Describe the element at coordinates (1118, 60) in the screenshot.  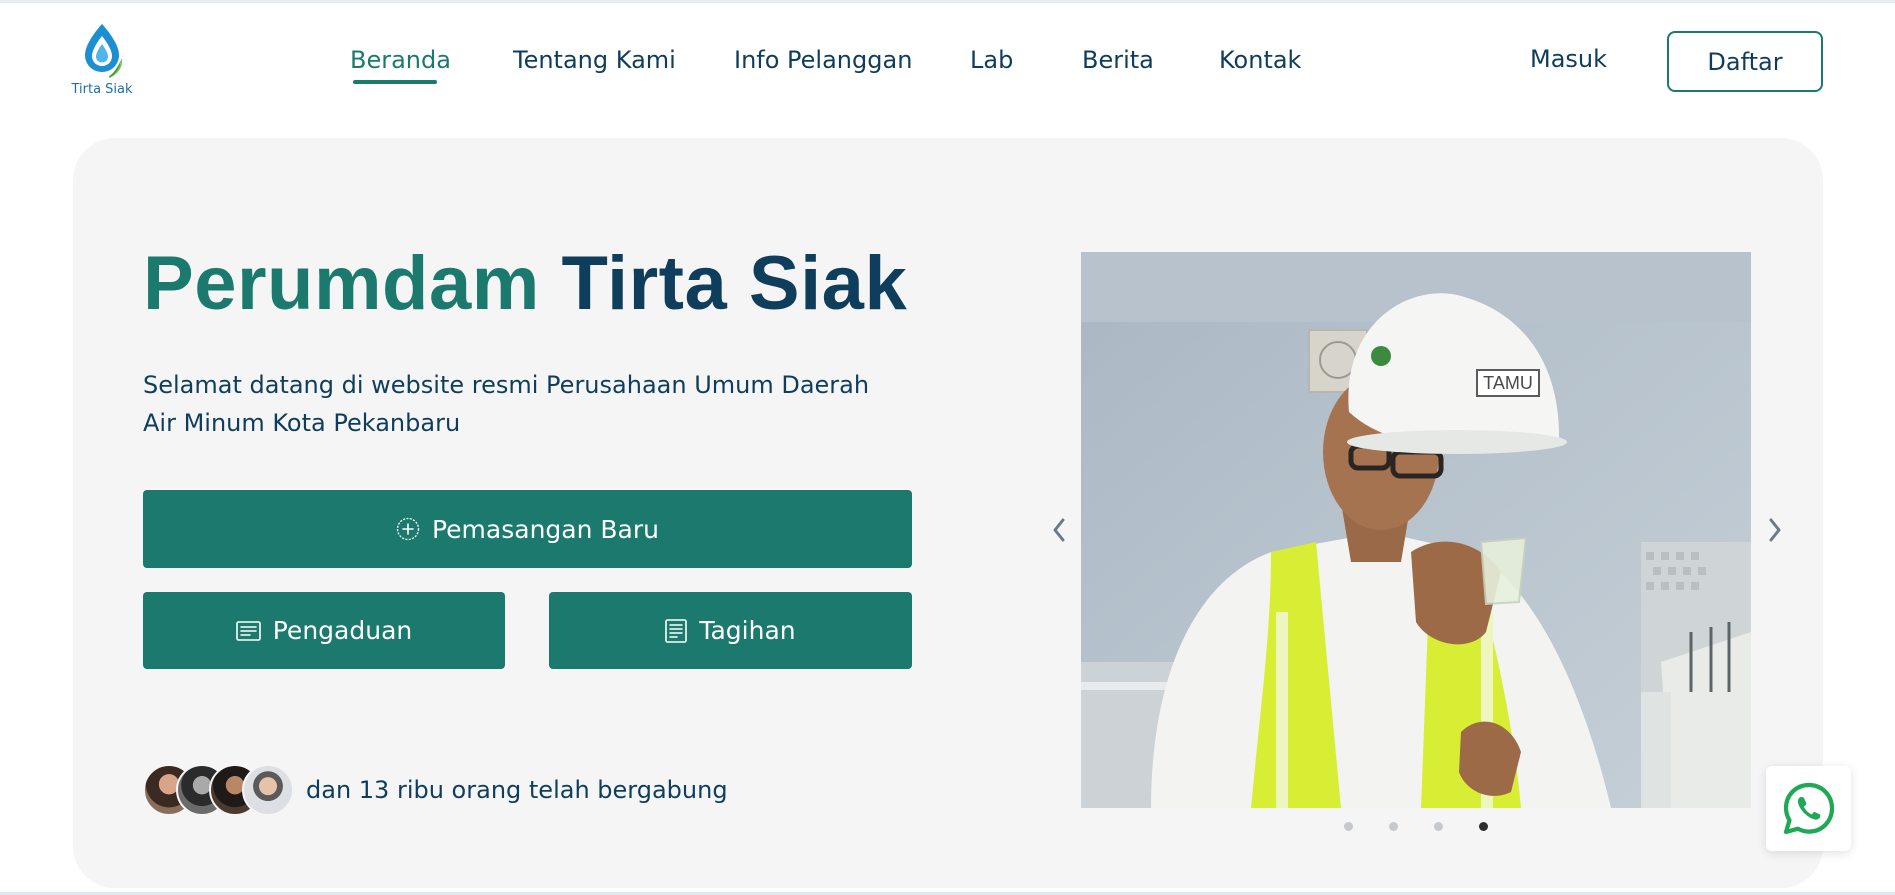
I see `nav-item-berita: Berita` at that location.